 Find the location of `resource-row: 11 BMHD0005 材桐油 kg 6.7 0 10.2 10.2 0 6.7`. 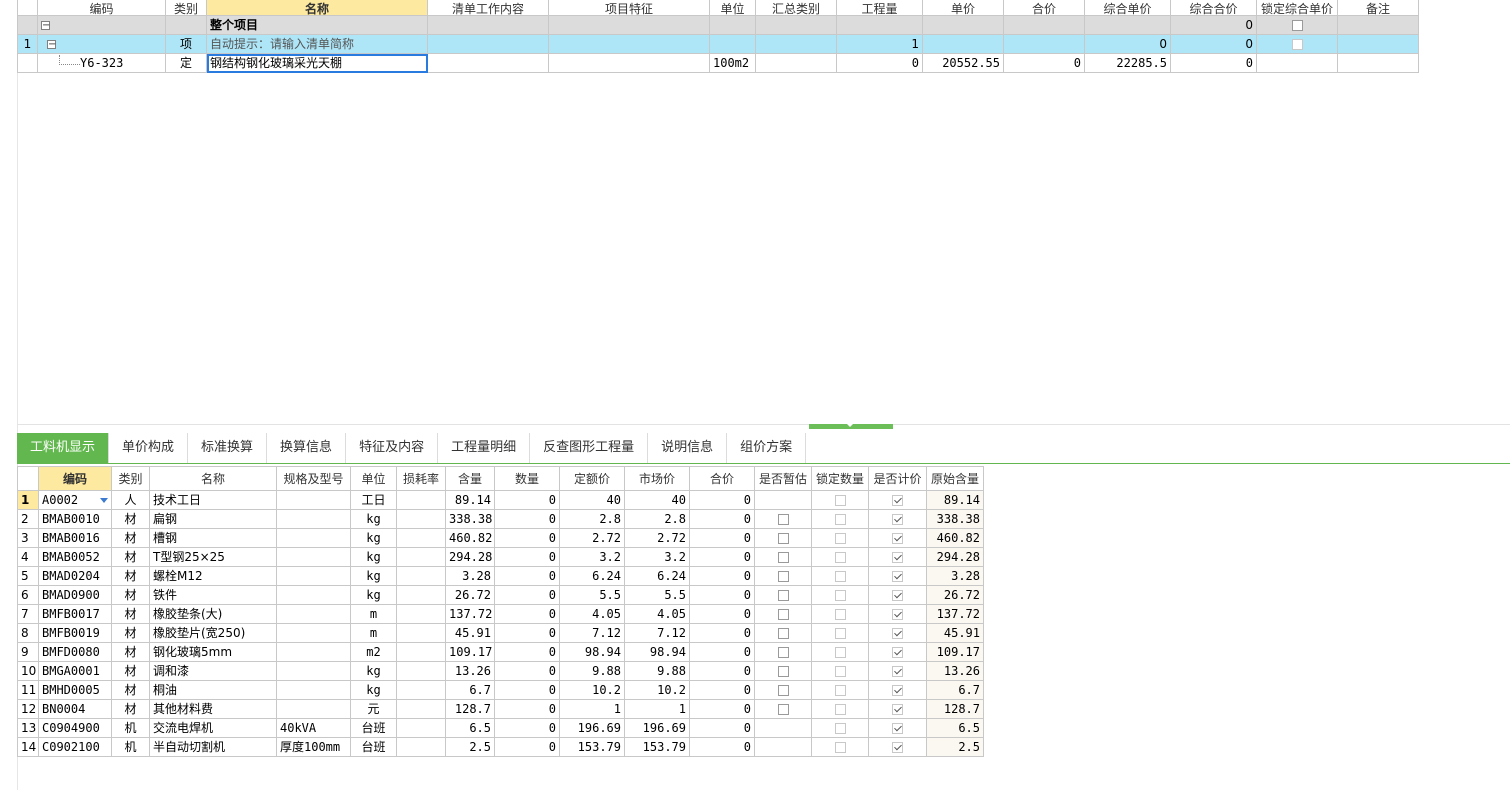

resource-row: 11 BMHD0005 材桐油 kg 6.7 0 10.2 10.2 0 6.7 is located at coordinates (500, 690).